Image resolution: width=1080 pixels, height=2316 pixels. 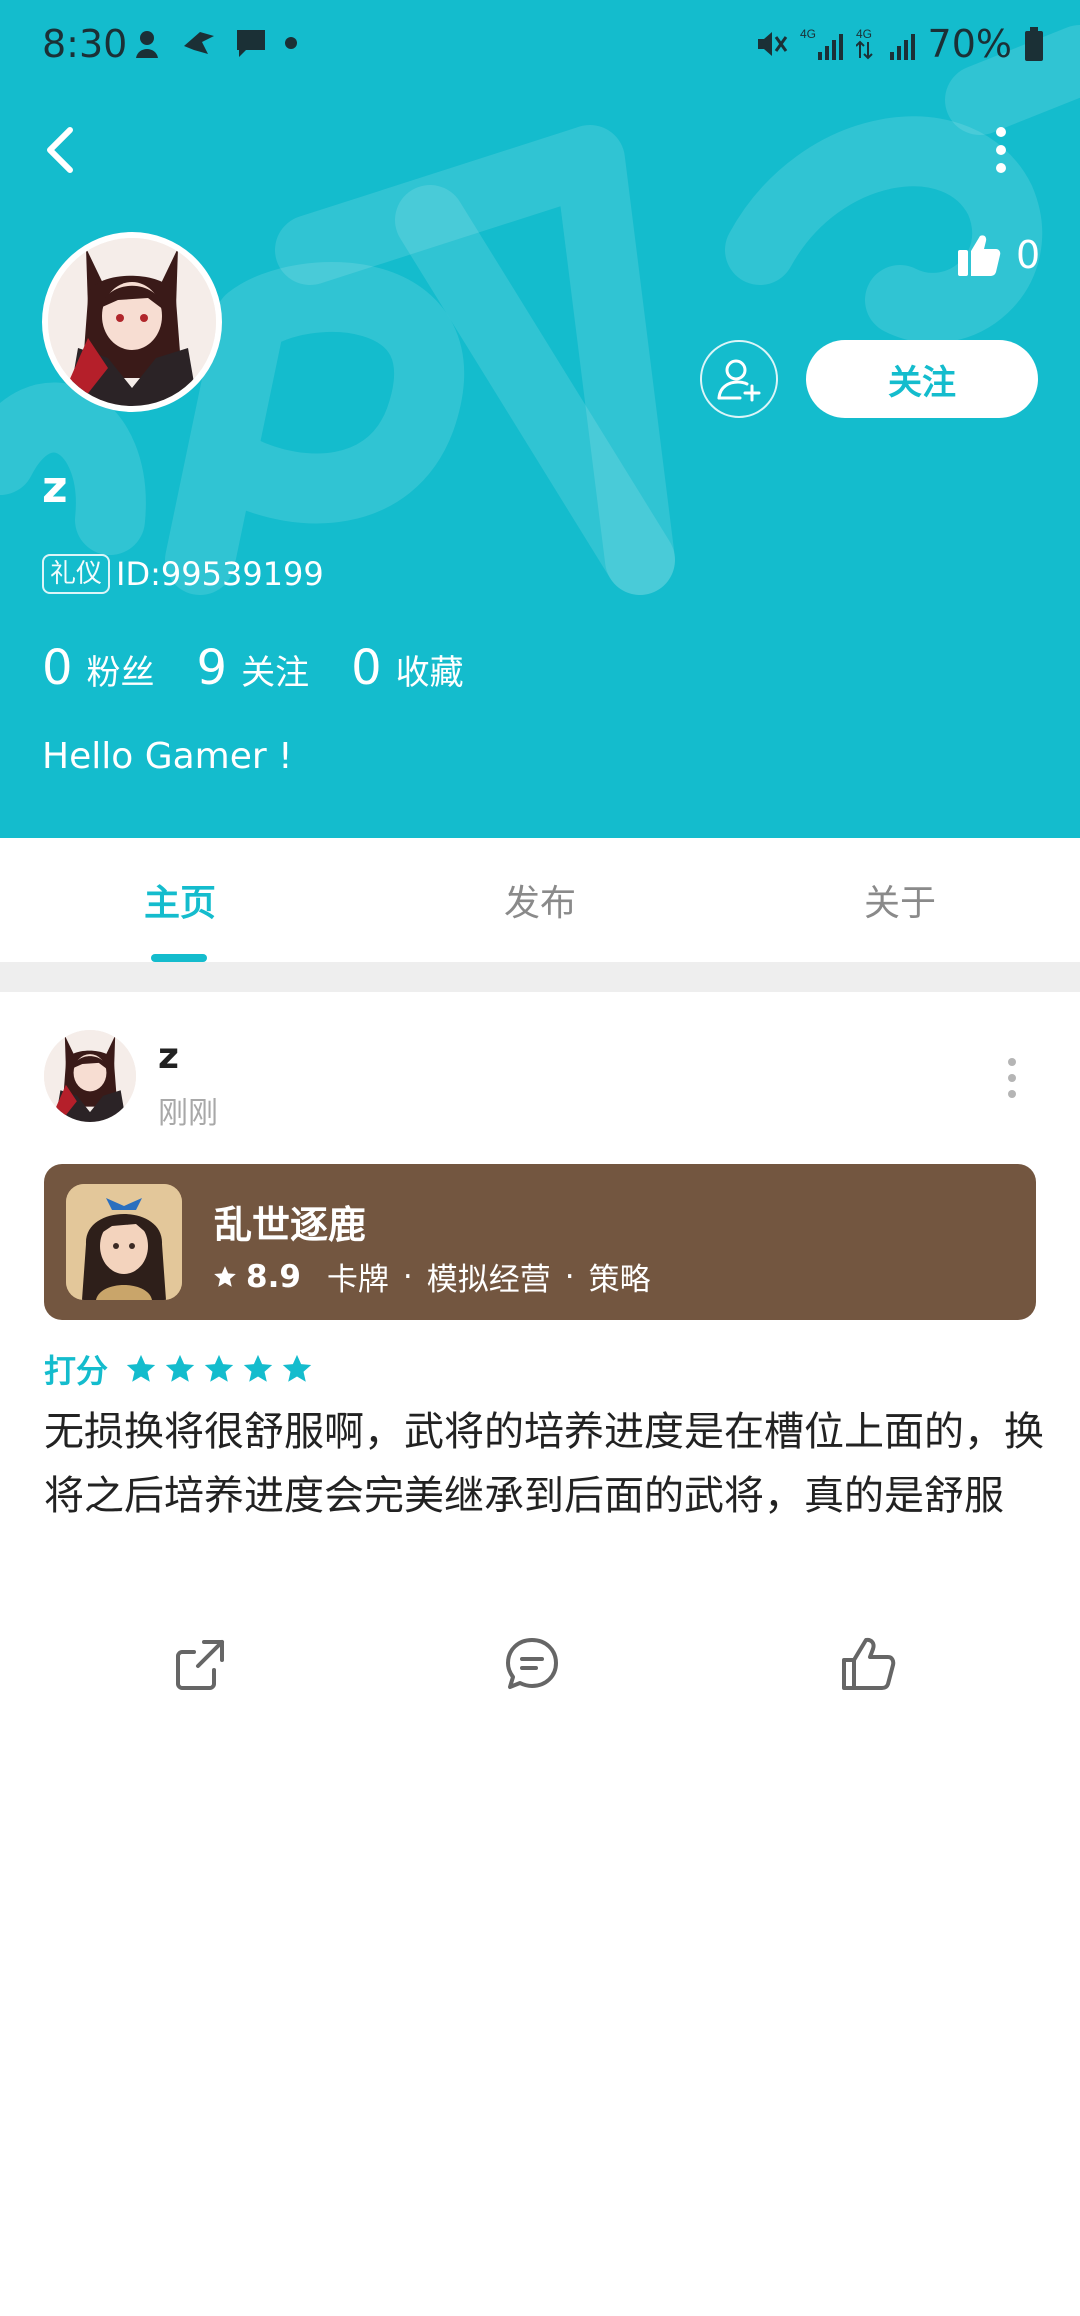 What do you see at coordinates (62, 150) in the screenshot?
I see `back-icon` at bounding box center [62, 150].